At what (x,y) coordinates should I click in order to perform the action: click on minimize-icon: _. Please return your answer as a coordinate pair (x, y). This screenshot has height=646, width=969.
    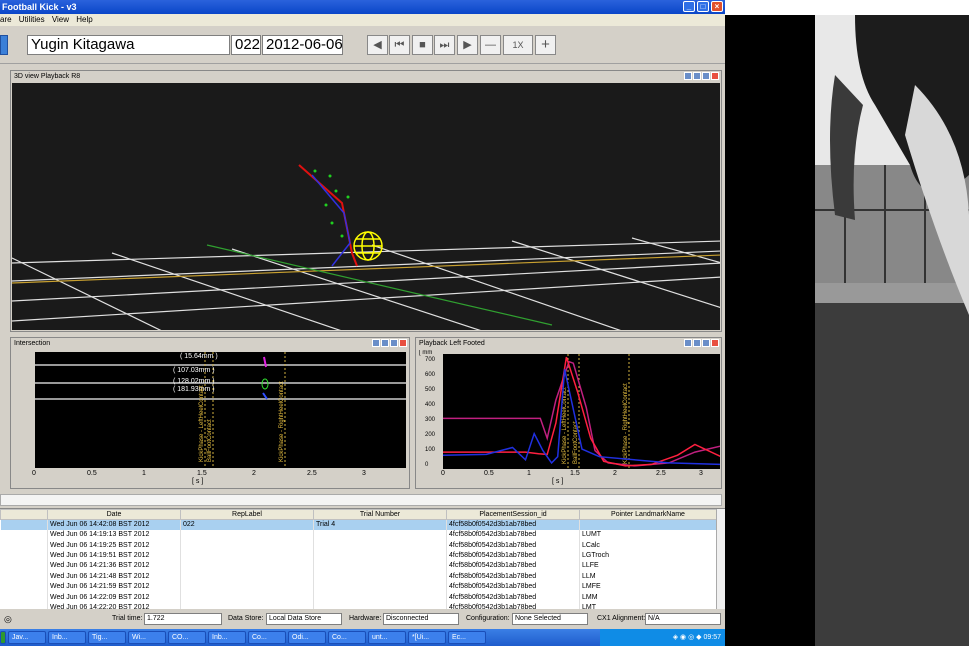
    Looking at the image, I should click on (689, 6).